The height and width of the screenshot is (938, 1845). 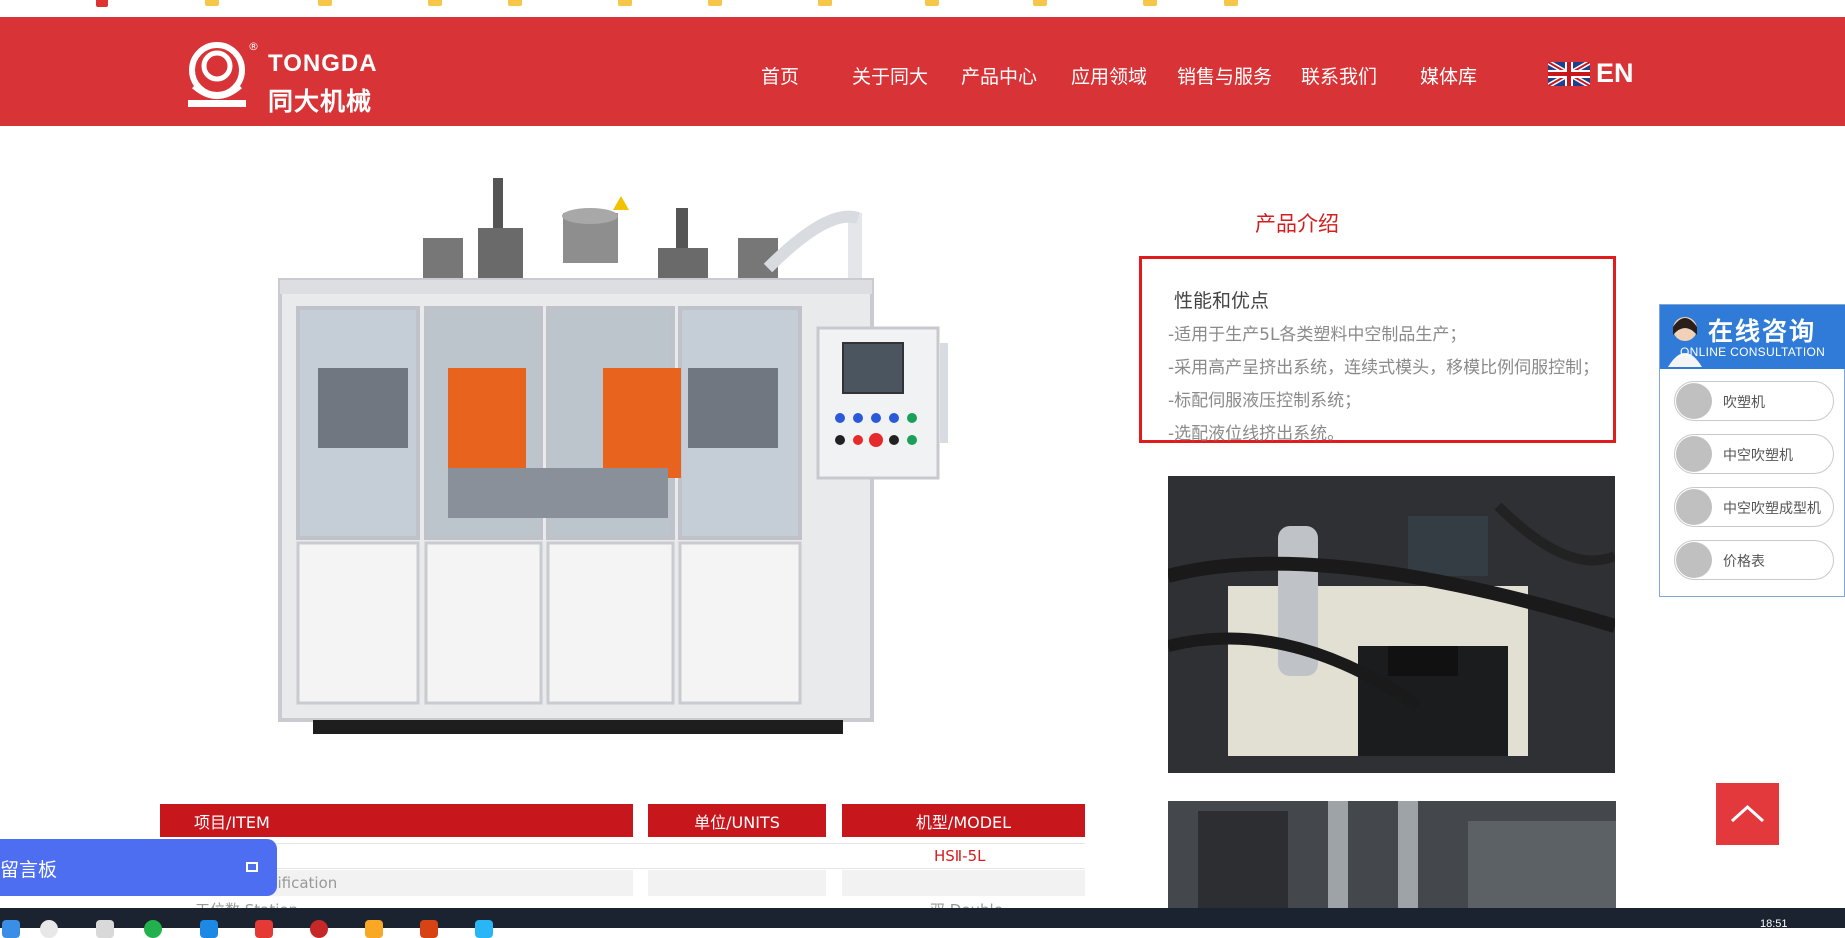 I want to click on tongda-logo-icon, so click(x=217, y=74).